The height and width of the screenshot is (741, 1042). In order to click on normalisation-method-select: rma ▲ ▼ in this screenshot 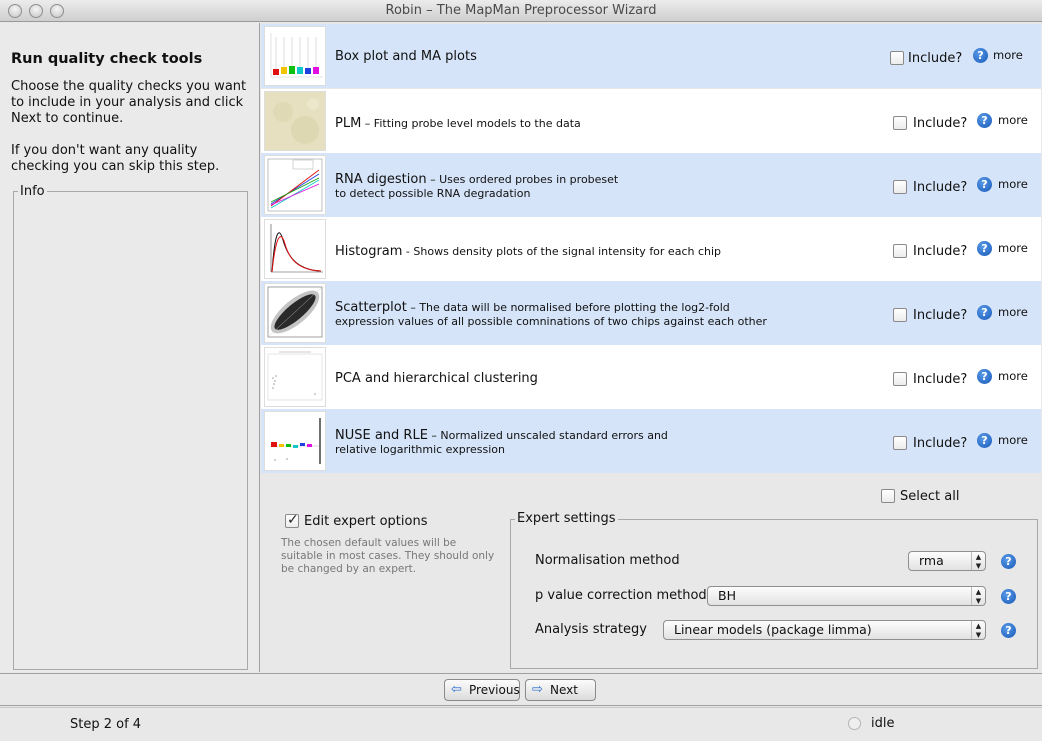, I will do `click(947, 561)`.